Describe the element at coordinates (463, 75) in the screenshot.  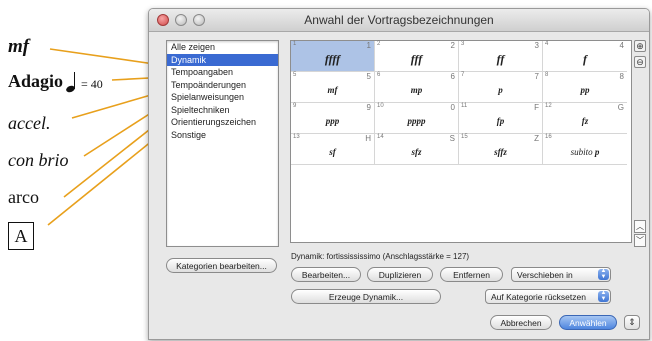
I see `cell-number: 7` at that location.